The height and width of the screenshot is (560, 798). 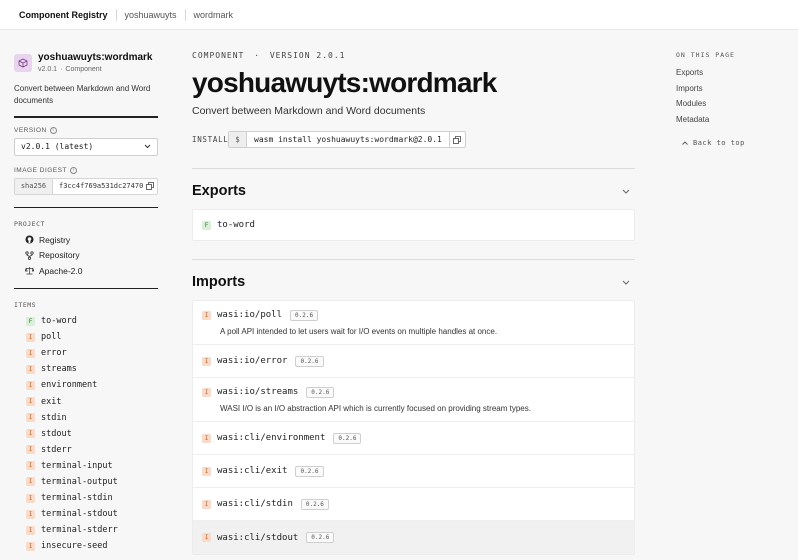 What do you see at coordinates (86, 385) in the screenshot?
I see `sidebar-item-environment: Ienvironment` at bounding box center [86, 385].